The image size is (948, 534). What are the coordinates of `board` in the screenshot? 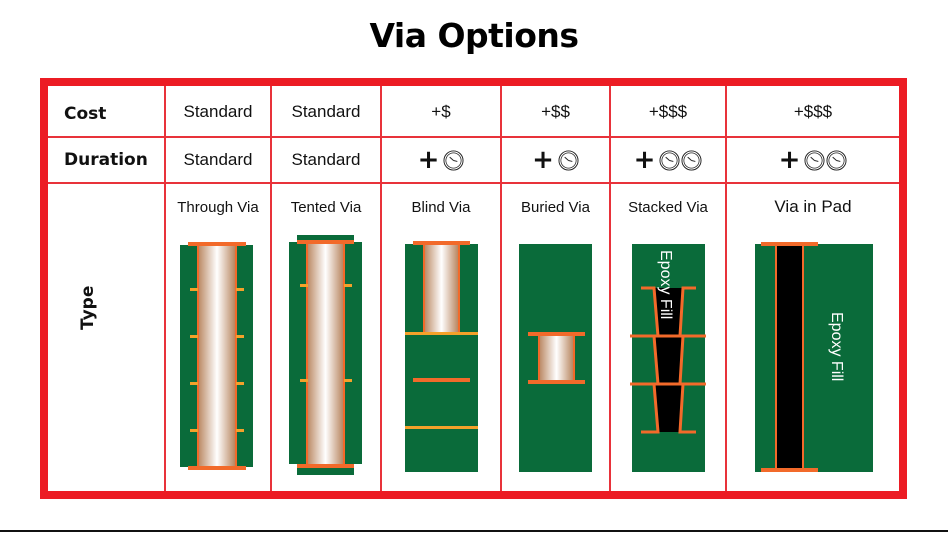 It's located at (814, 358).